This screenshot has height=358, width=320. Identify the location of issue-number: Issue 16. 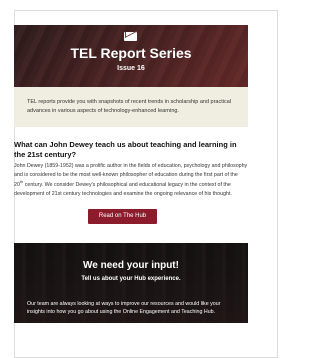
(131, 68).